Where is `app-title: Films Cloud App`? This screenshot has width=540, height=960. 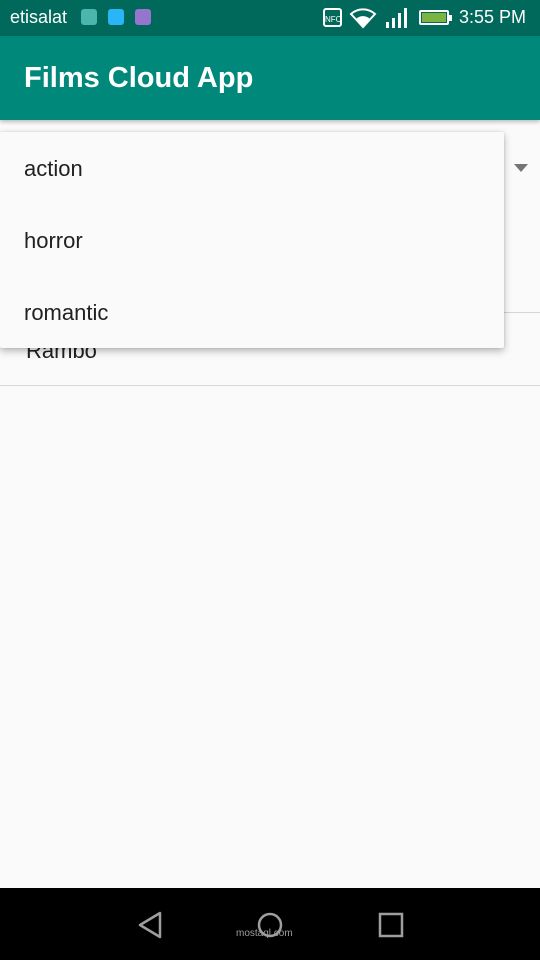 app-title: Films Cloud App is located at coordinates (139, 78).